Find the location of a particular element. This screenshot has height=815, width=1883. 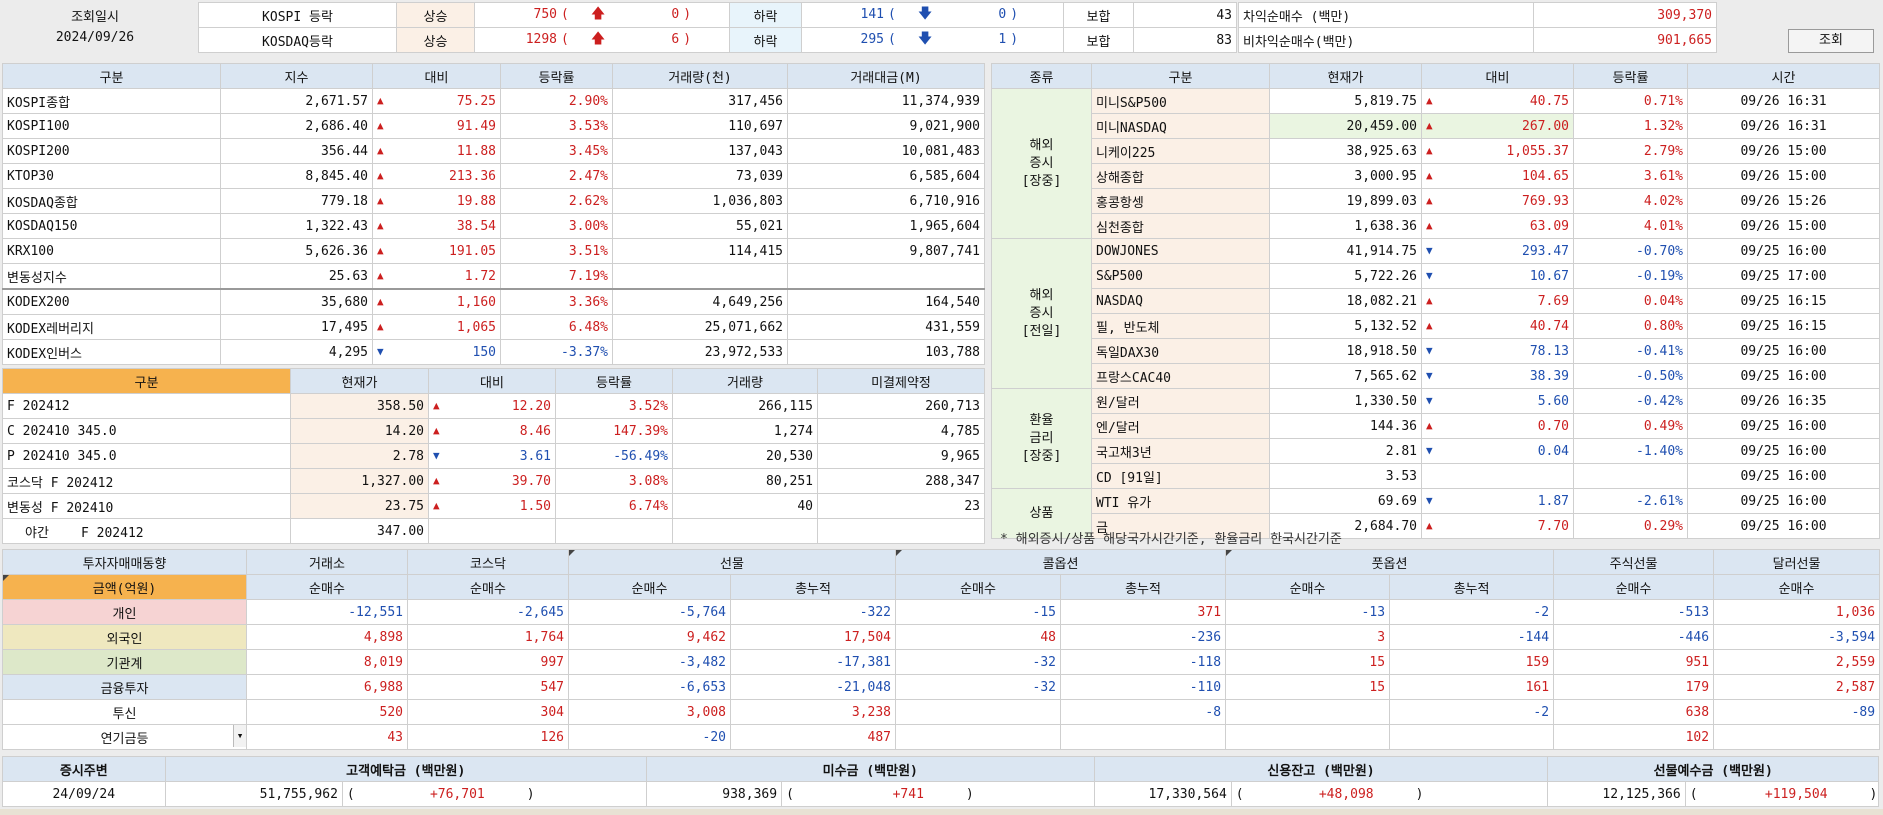

global-row: 국고채3년 2.81 ▼ 0.04 -1.40% 09/25 16:00 is located at coordinates (1436, 451).